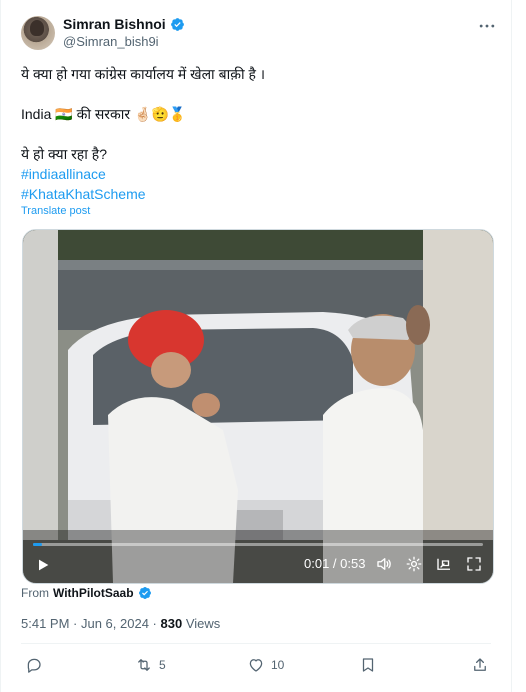 Image resolution: width=526 pixels, height=692 pixels. I want to click on post-time: 5:41 PM, so click(45, 623).